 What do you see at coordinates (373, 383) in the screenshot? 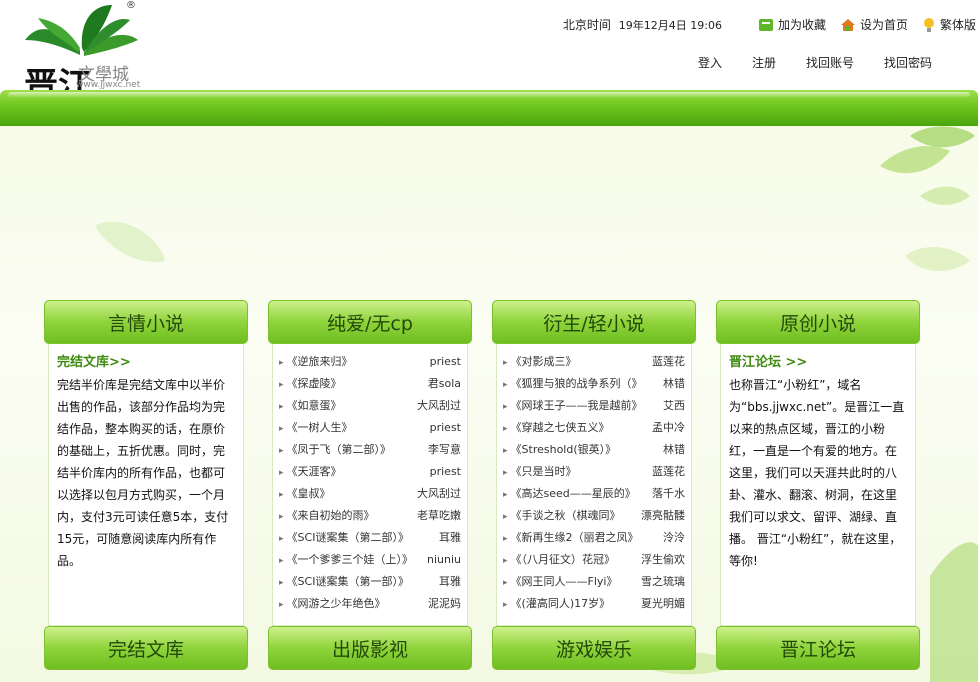
I see `book-list-item: 《探虚陵》 君sola` at bounding box center [373, 383].